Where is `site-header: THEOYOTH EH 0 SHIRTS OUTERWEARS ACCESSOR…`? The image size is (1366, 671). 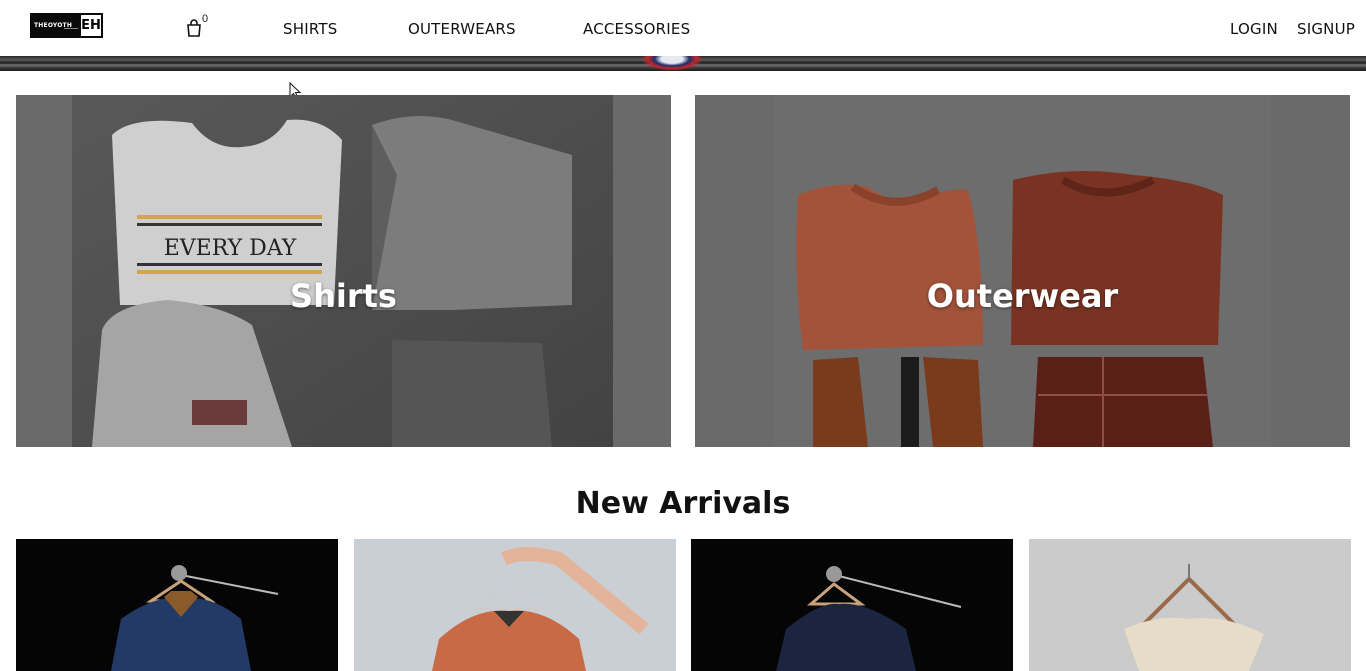 site-header: THEOYOTH EH 0 SHIRTS OUTERWEARS ACCESSOR… is located at coordinates (683, 28).